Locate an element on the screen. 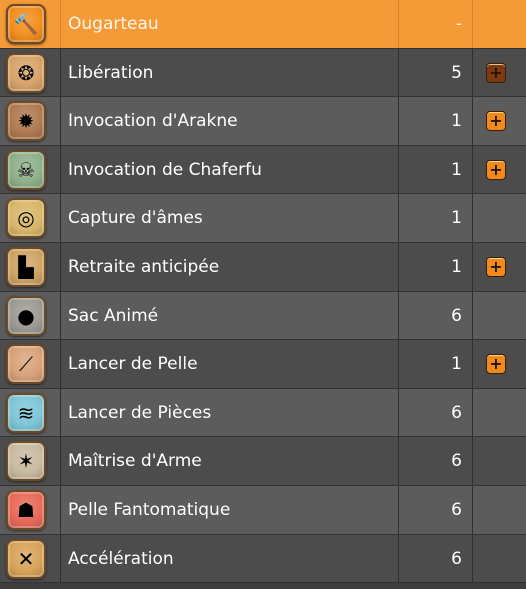 The image size is (526, 589). spell-icon-cell: ✕ is located at coordinates (30, 559).